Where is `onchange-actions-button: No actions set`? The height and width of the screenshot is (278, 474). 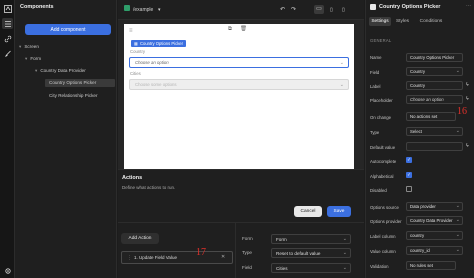
onchange-actions-button: No actions set is located at coordinates (431, 116).